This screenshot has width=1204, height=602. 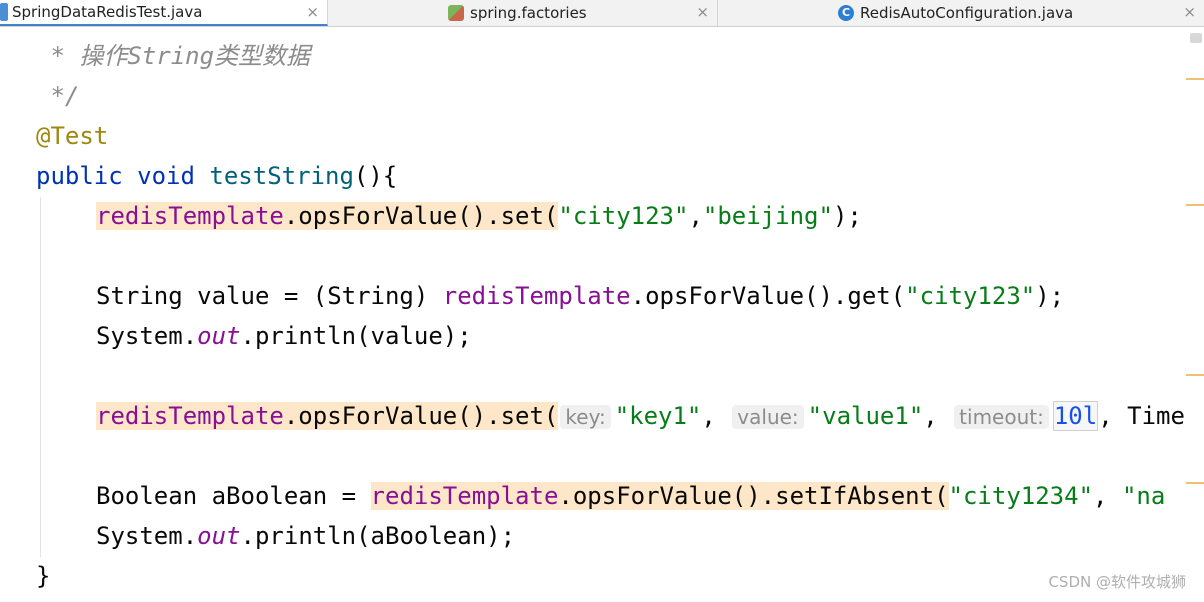 I want to click on code-token: (){, so click(x=375, y=176).